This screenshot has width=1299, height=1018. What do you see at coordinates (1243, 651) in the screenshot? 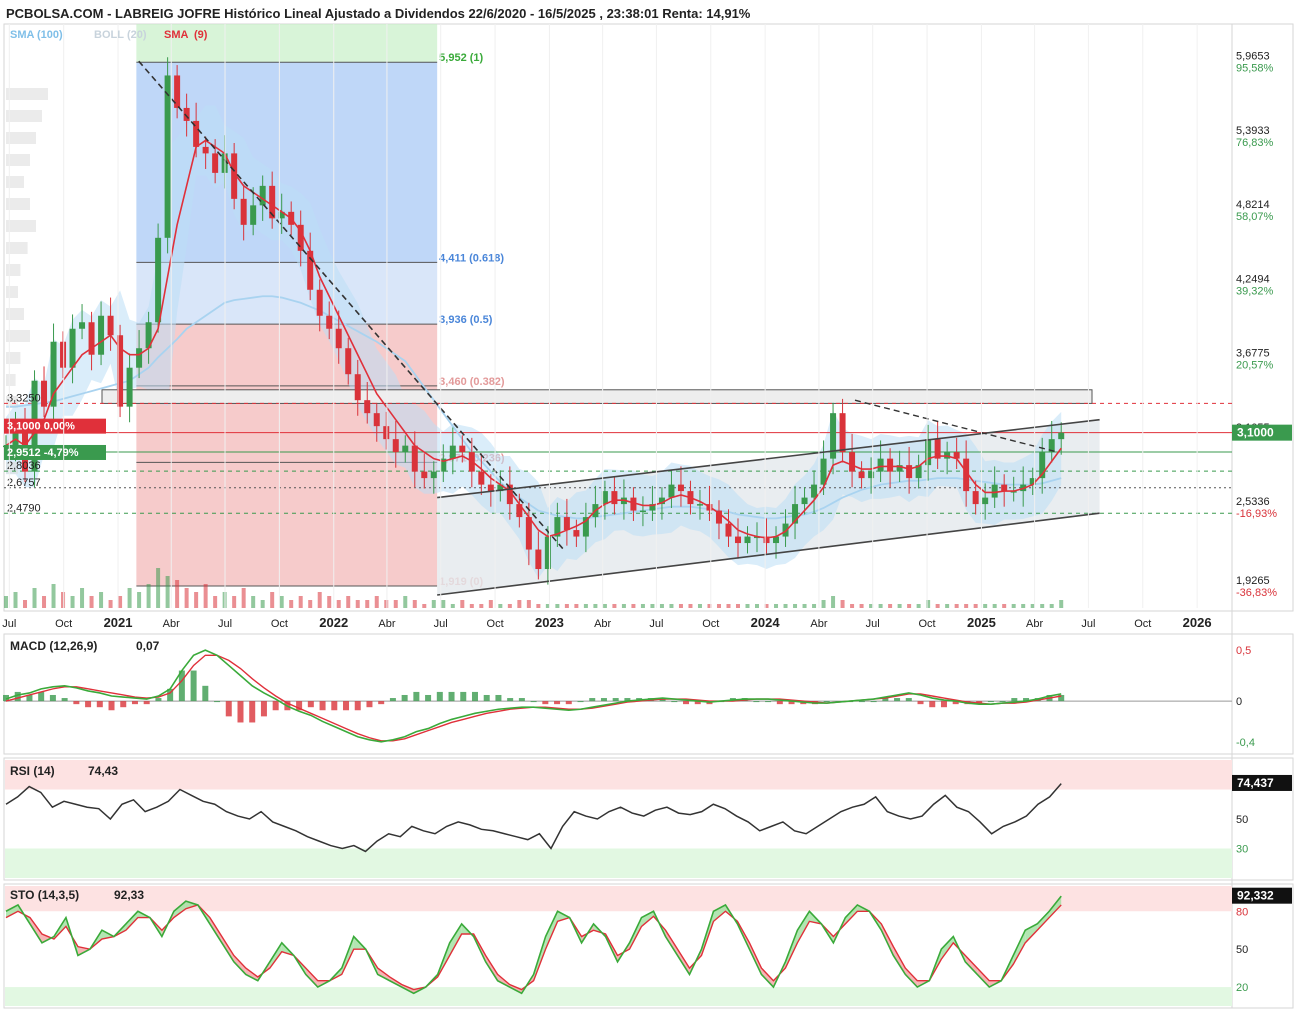
I see `macd-y-tick: 0,5` at bounding box center [1243, 651].